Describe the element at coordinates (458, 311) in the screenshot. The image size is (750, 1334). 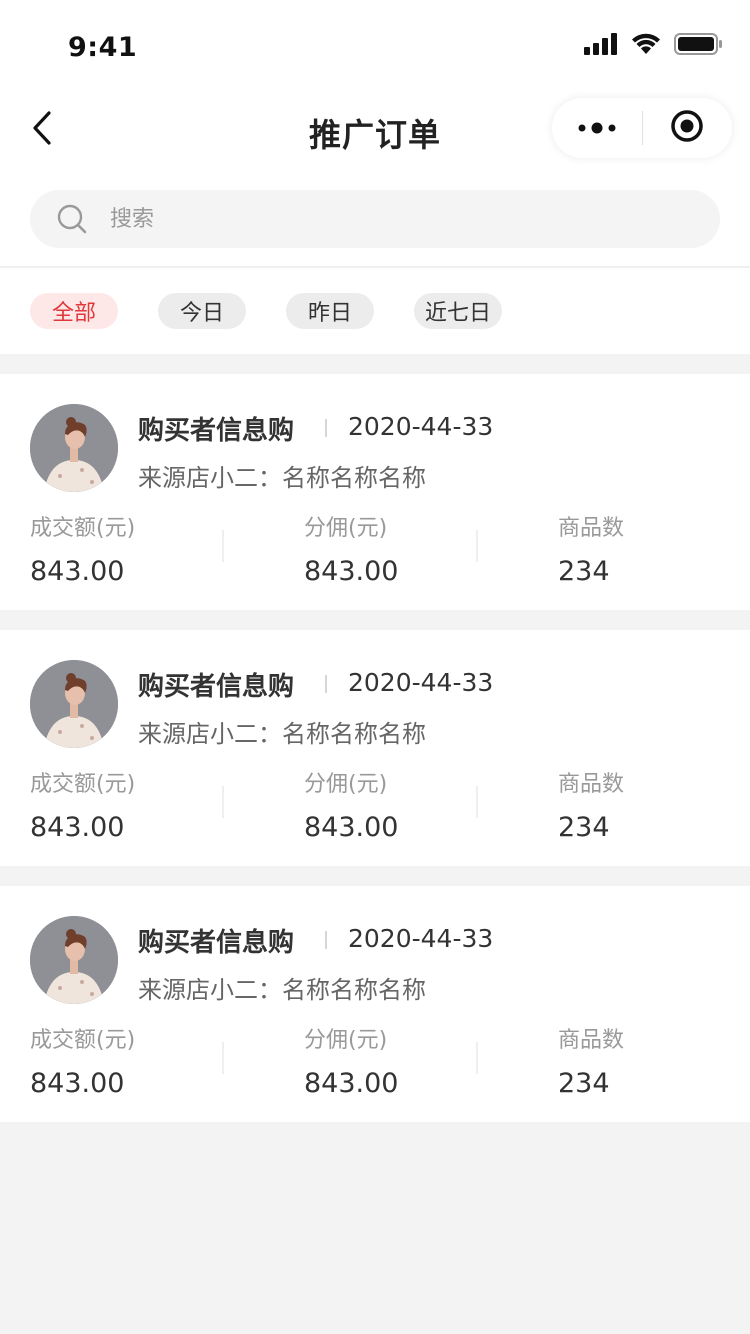
I see `filter-last-seven-days: 近七日` at that location.